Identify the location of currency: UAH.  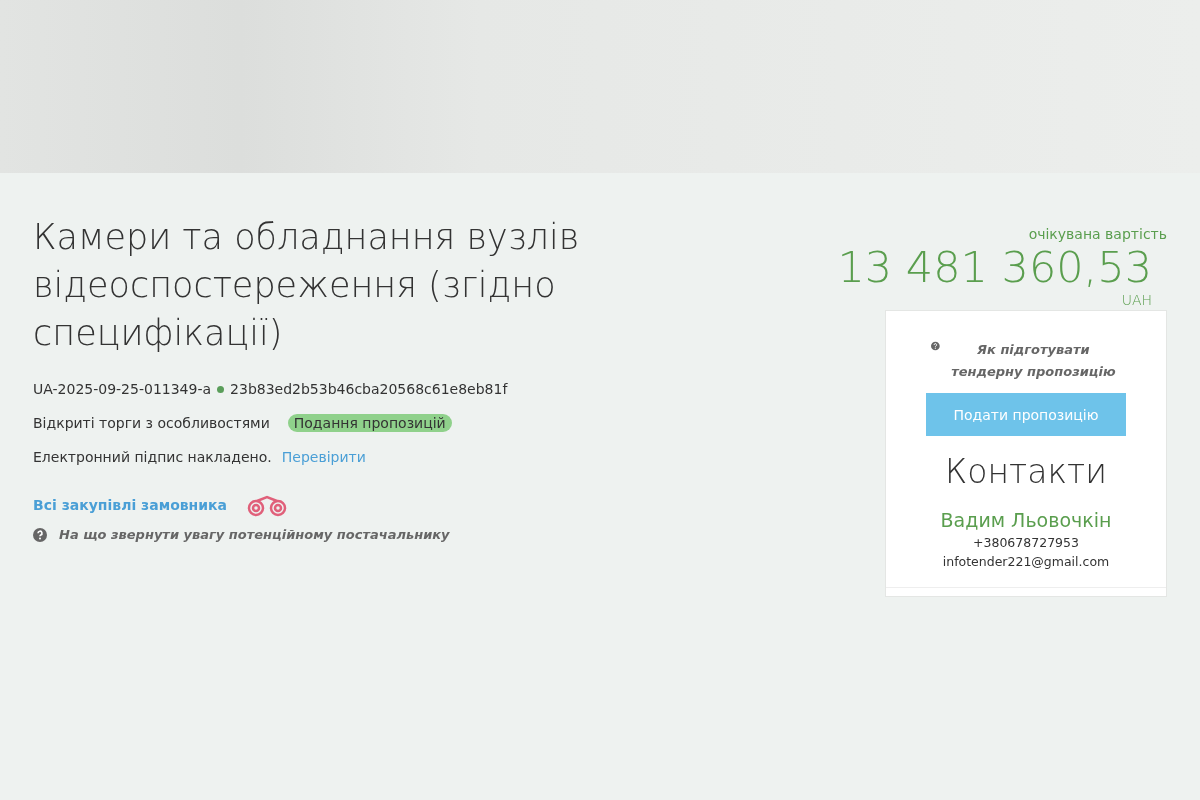
(1136, 300).